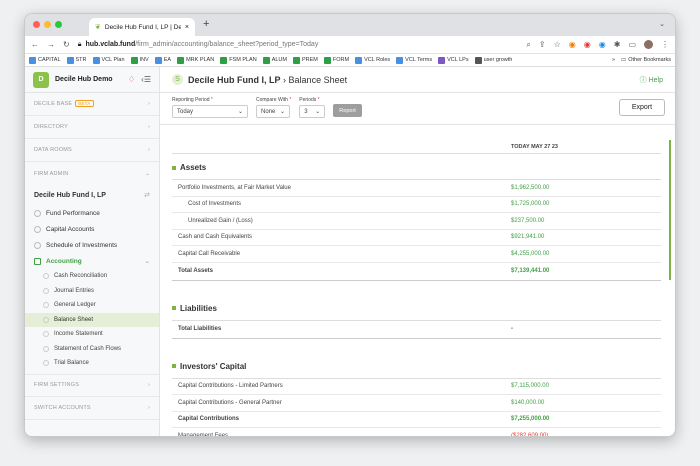 This screenshot has width=700, height=466. Describe the element at coordinates (215, 204) in the screenshot. I see `row-label: Cost of Investments` at that location.